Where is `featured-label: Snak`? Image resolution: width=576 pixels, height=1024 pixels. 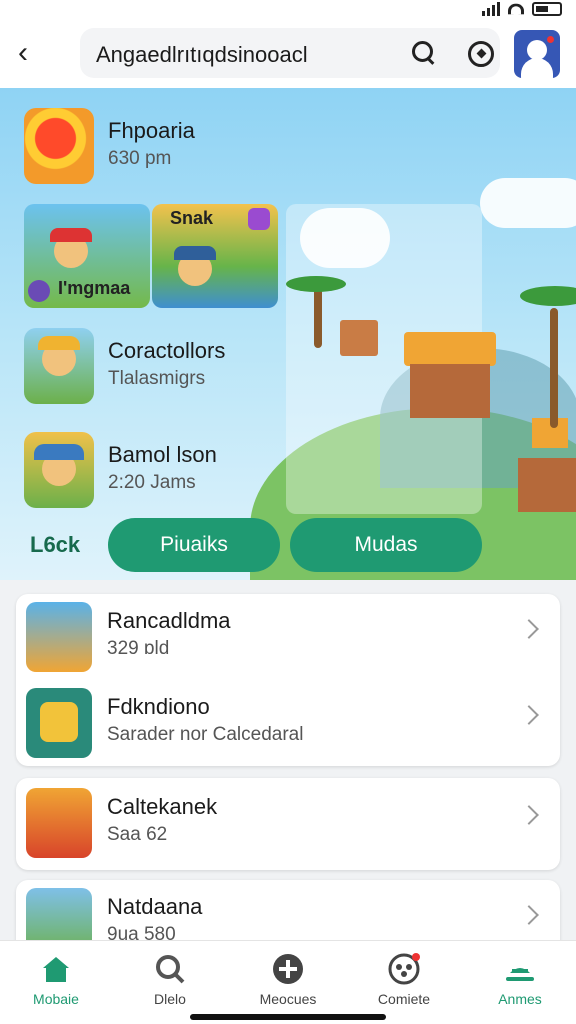 featured-label: Snak is located at coordinates (192, 218).